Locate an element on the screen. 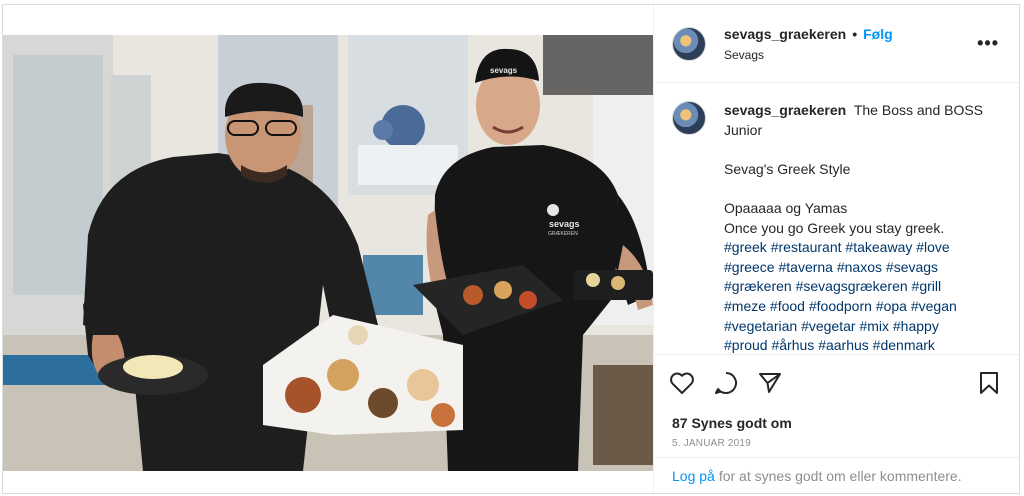  post-actions is located at coordinates (836, 383).